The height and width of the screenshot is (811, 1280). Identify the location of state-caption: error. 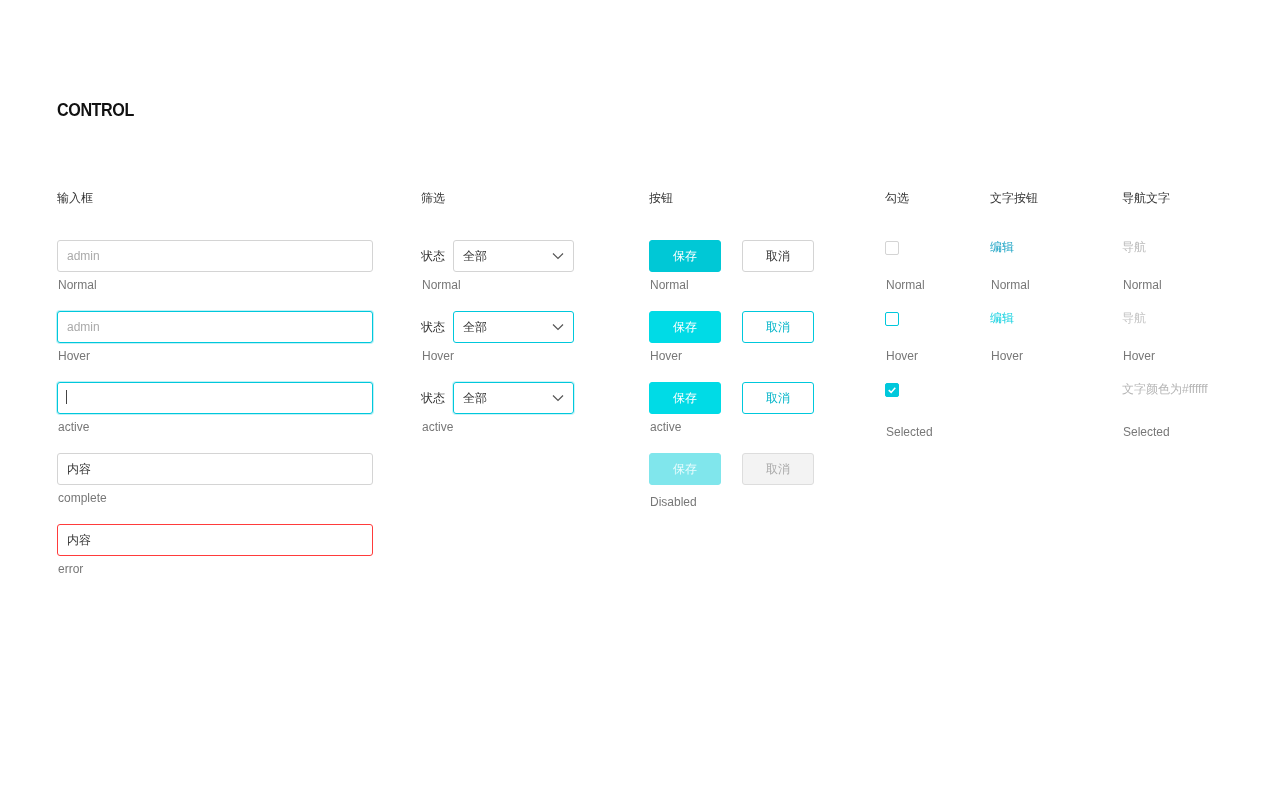
(70, 569).